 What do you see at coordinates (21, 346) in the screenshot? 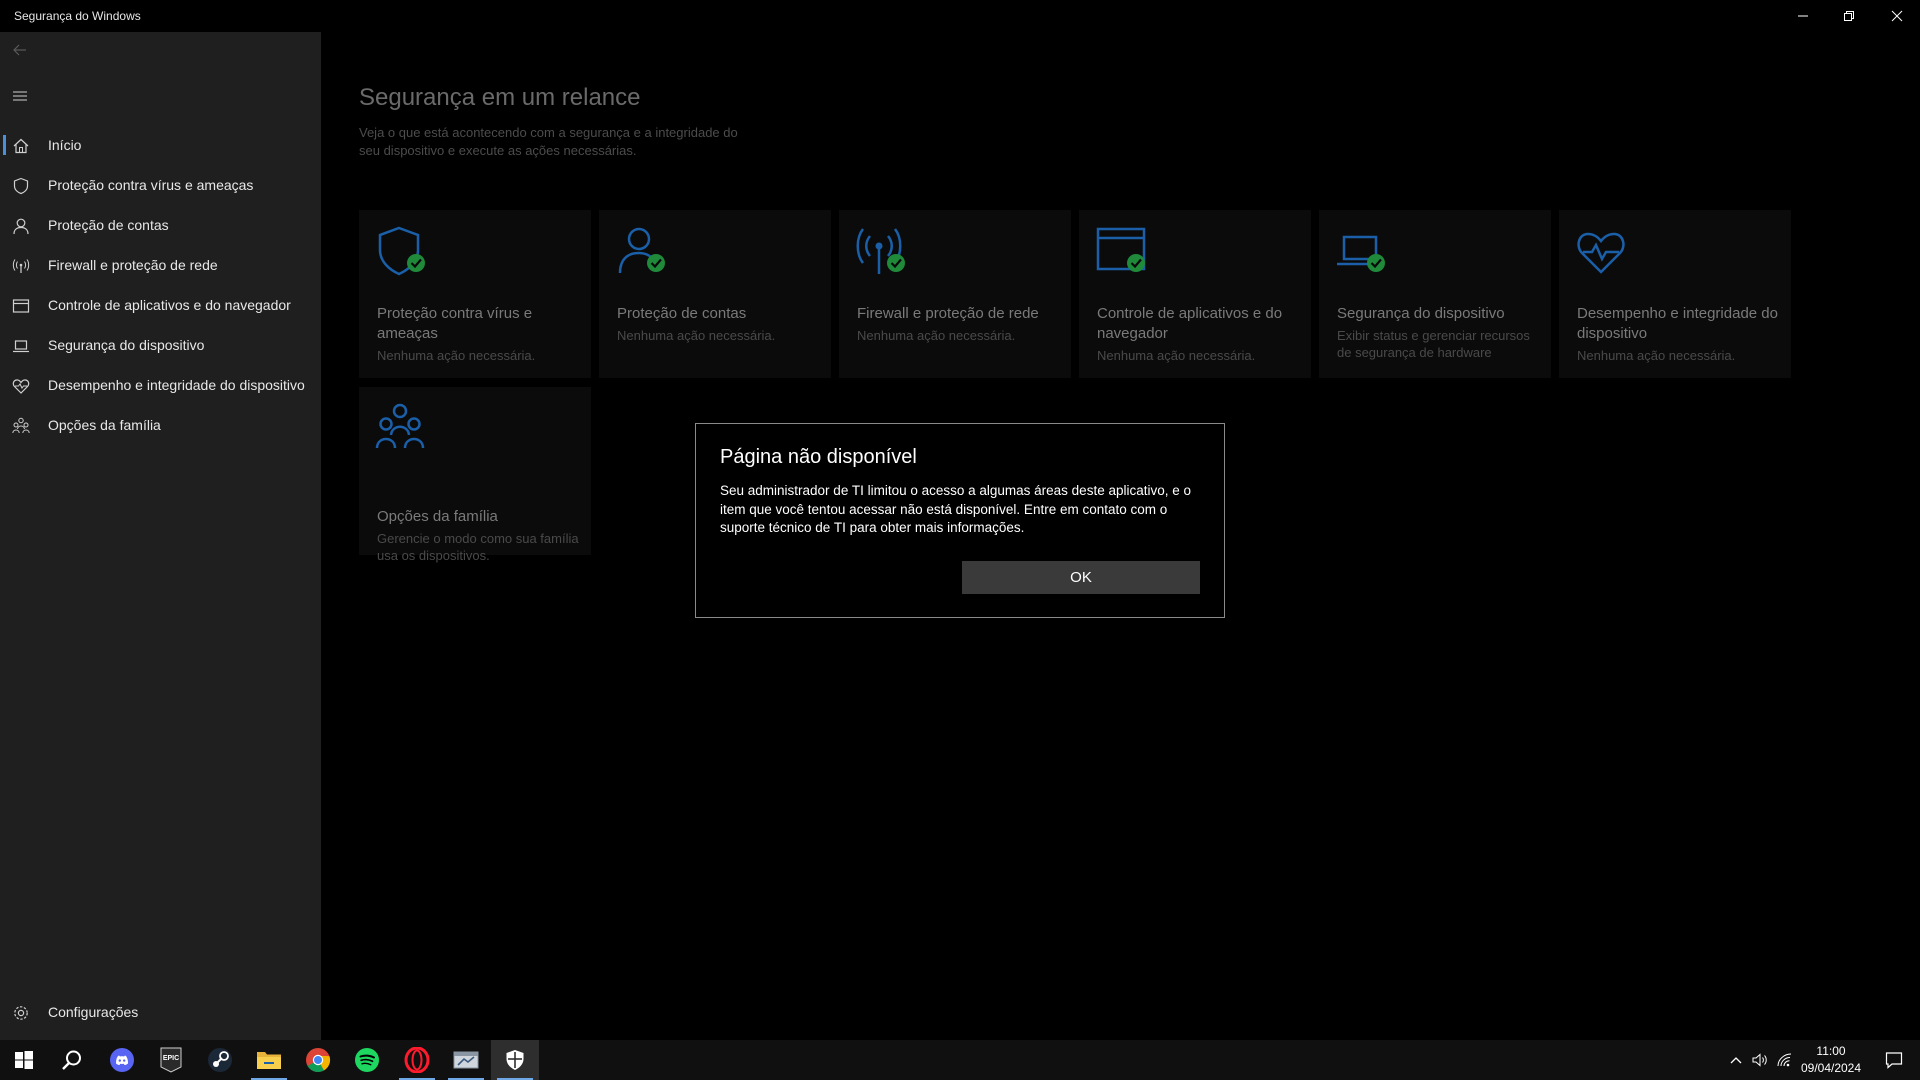
I see `laptop-icon` at bounding box center [21, 346].